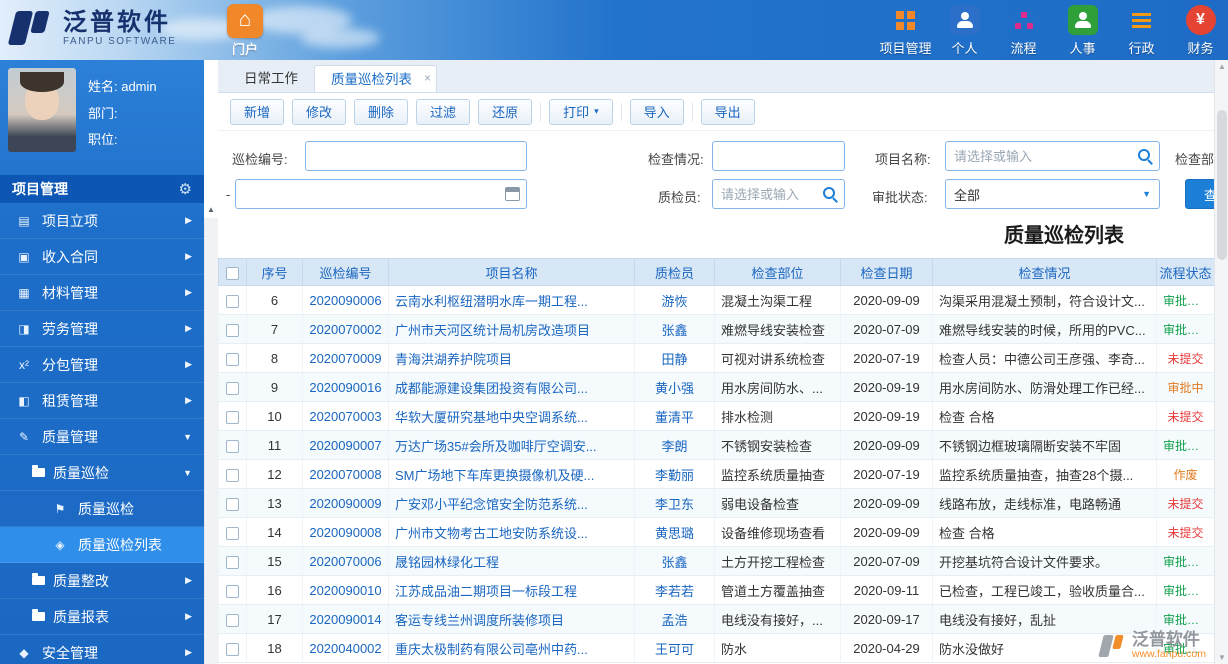 This screenshot has height=664, width=1228. I want to click on column-header: 检查日期, so click(886, 272).